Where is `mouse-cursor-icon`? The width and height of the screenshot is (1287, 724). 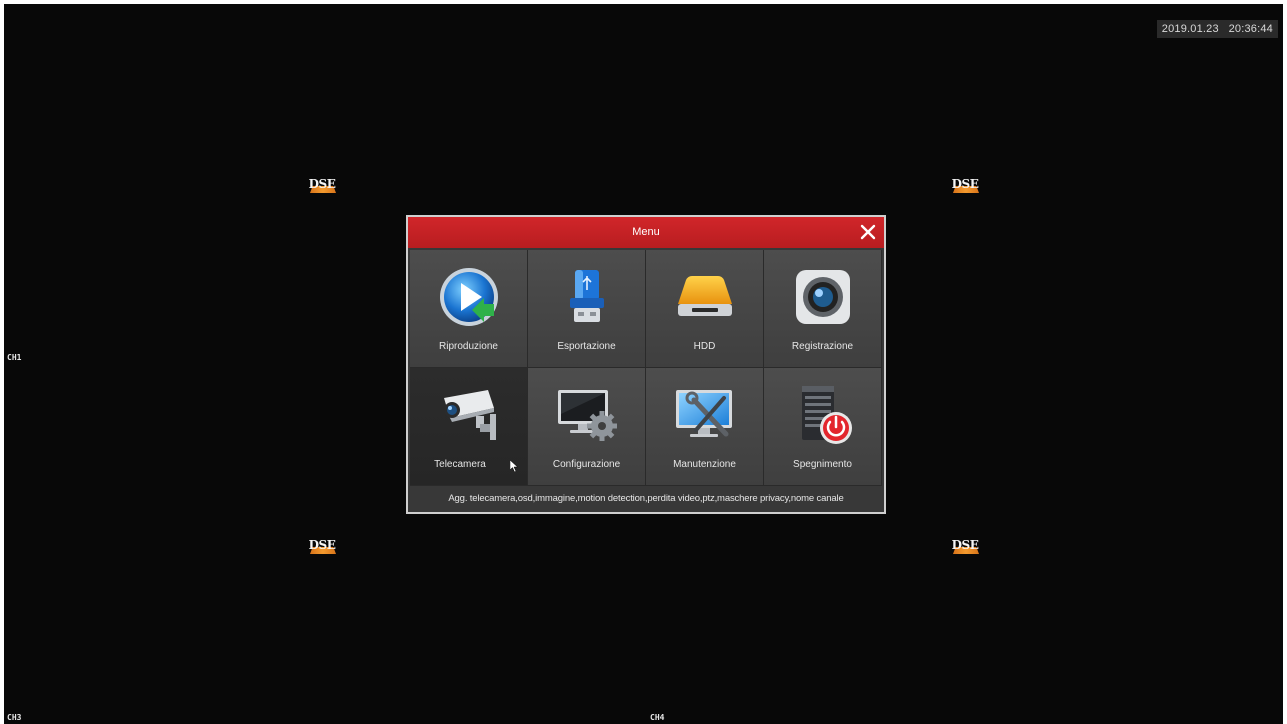
mouse-cursor-icon is located at coordinates (514, 466).